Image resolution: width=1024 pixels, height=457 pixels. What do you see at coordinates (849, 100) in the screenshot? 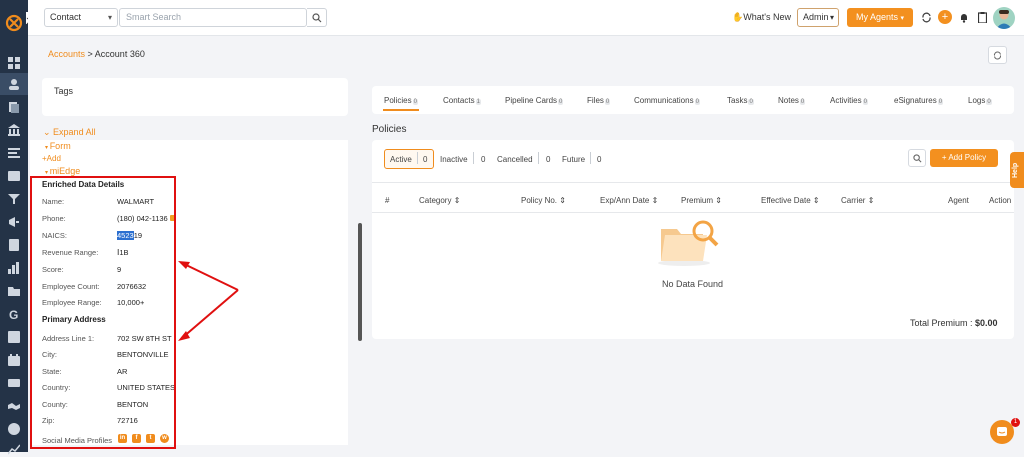
I see `tab-activities: Activities 0` at bounding box center [849, 100].